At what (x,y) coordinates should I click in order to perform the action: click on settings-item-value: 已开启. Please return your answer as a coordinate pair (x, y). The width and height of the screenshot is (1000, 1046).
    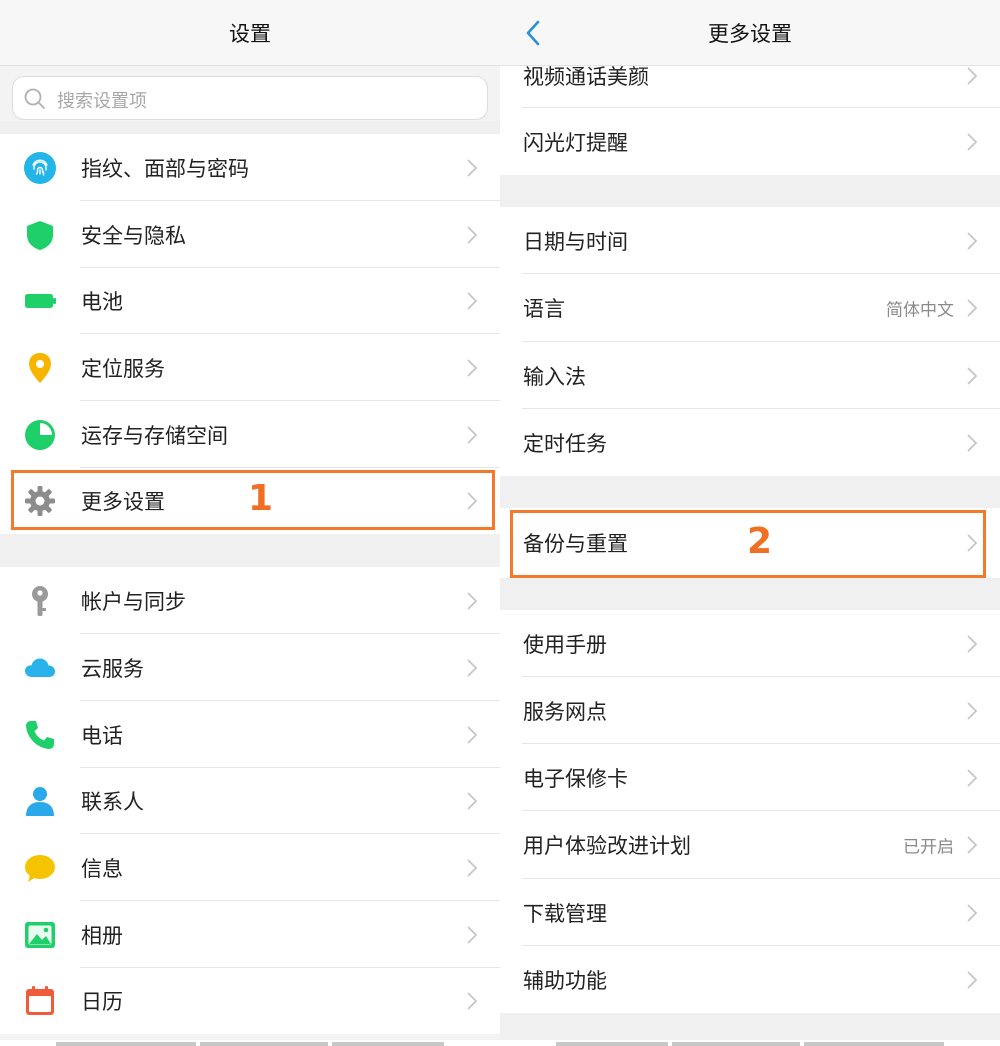
    Looking at the image, I should click on (928, 847).